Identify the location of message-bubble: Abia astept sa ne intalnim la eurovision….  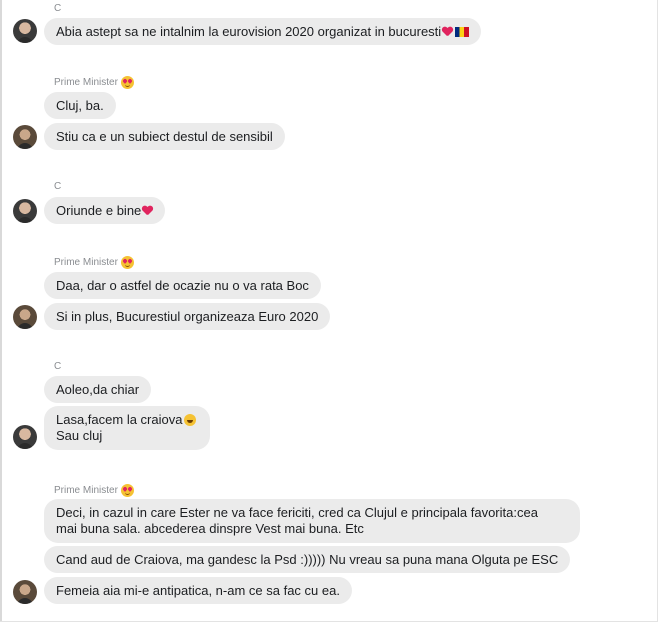
(263, 31).